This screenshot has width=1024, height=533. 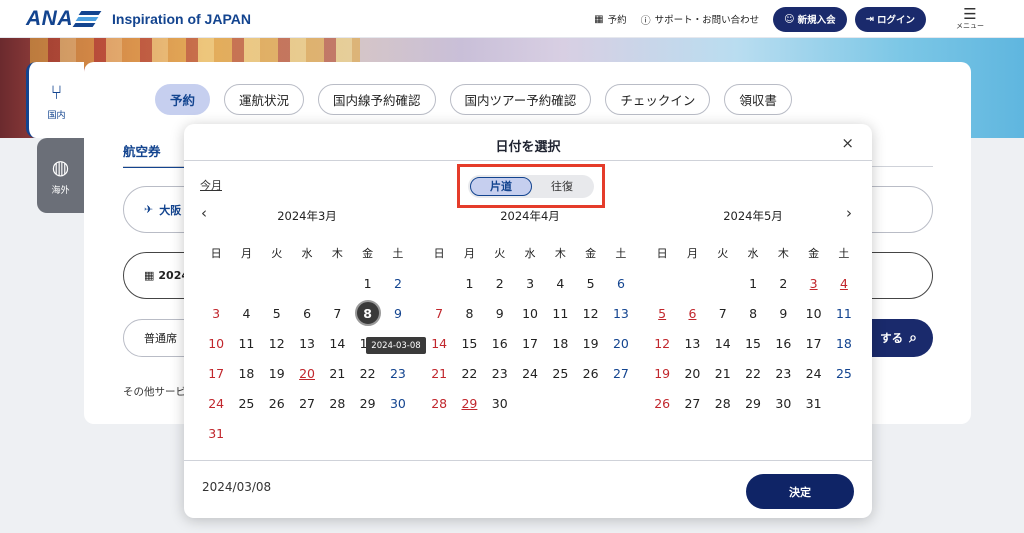 I want to click on header-link-support: ⓘ サポート・お問い合わせ, so click(x=700, y=19).